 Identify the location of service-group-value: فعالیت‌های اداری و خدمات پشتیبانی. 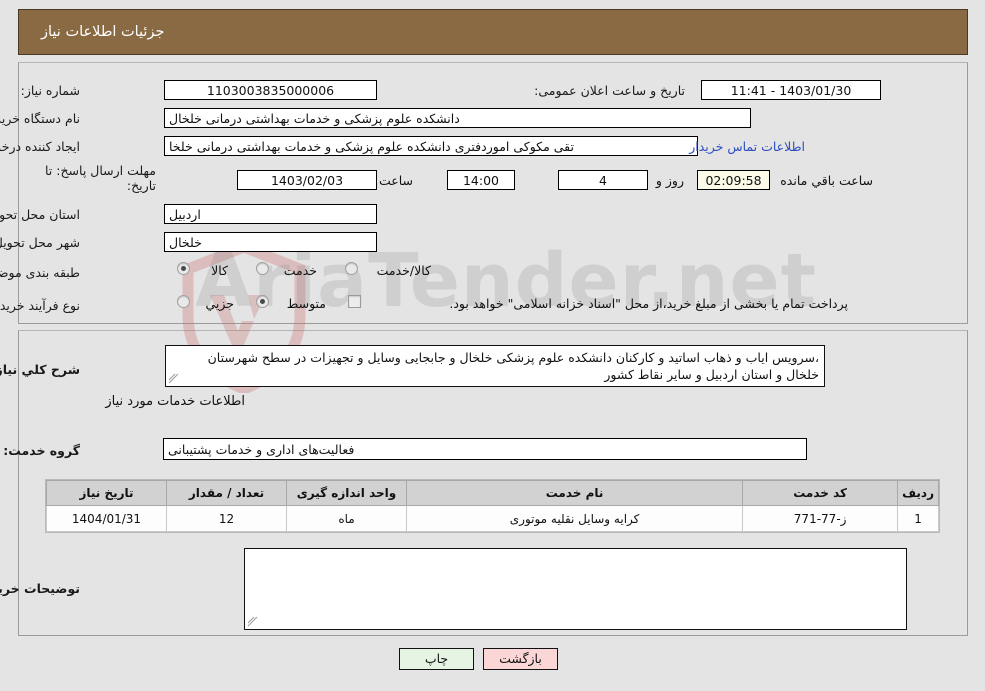
(485, 449).